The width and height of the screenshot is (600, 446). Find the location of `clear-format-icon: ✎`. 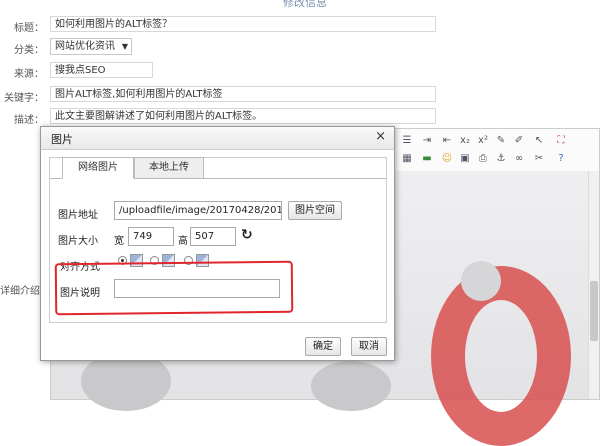

clear-format-icon: ✎ is located at coordinates (501, 141).